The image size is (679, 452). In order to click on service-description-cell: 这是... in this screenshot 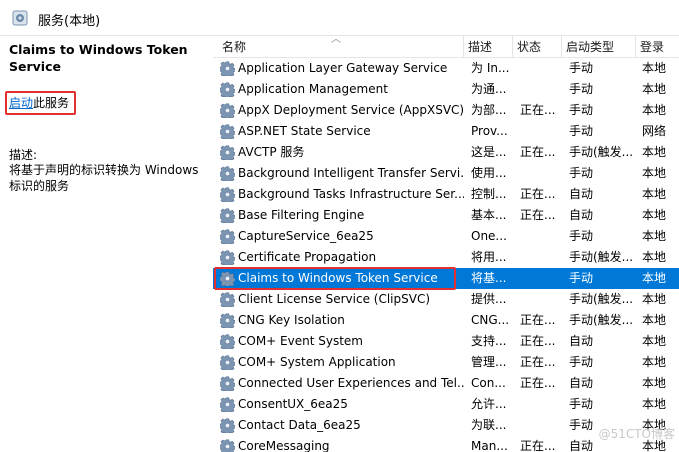, I will do `click(489, 152)`.